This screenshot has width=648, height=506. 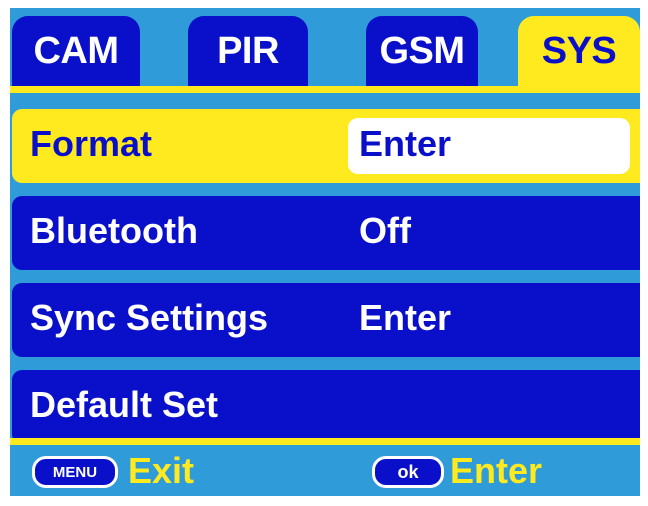 What do you see at coordinates (91, 143) in the screenshot?
I see `menu-item-label: Format` at bounding box center [91, 143].